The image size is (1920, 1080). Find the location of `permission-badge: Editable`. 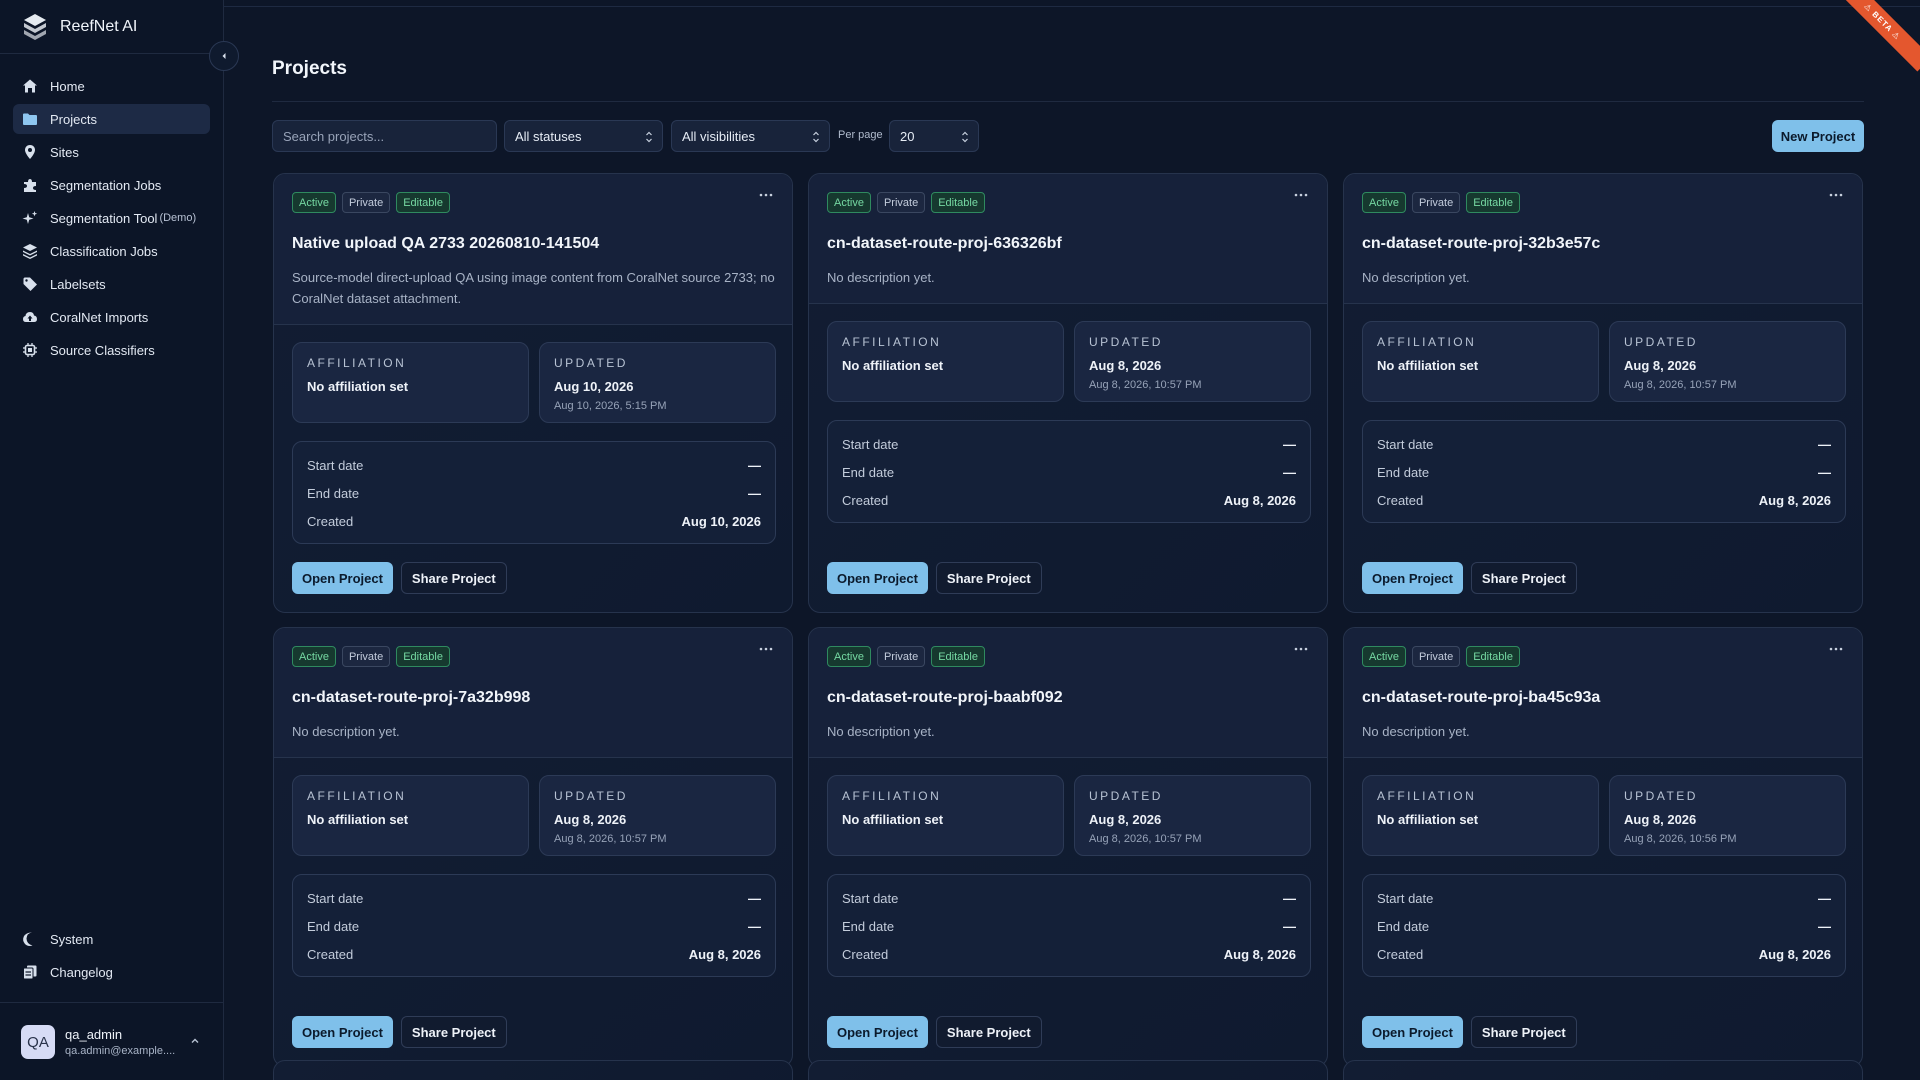

permission-badge: Editable is located at coordinates (1493, 202).